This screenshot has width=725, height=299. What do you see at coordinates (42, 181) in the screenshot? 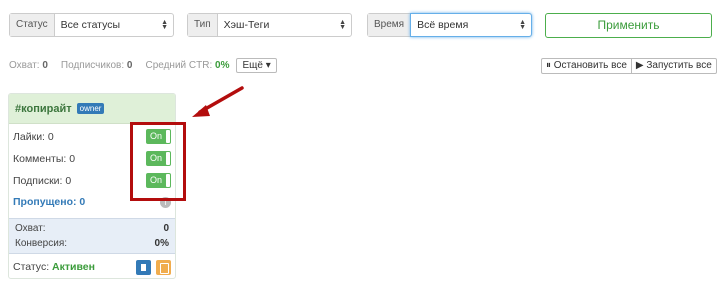
I see `follows-label: Подписки: 0` at bounding box center [42, 181].